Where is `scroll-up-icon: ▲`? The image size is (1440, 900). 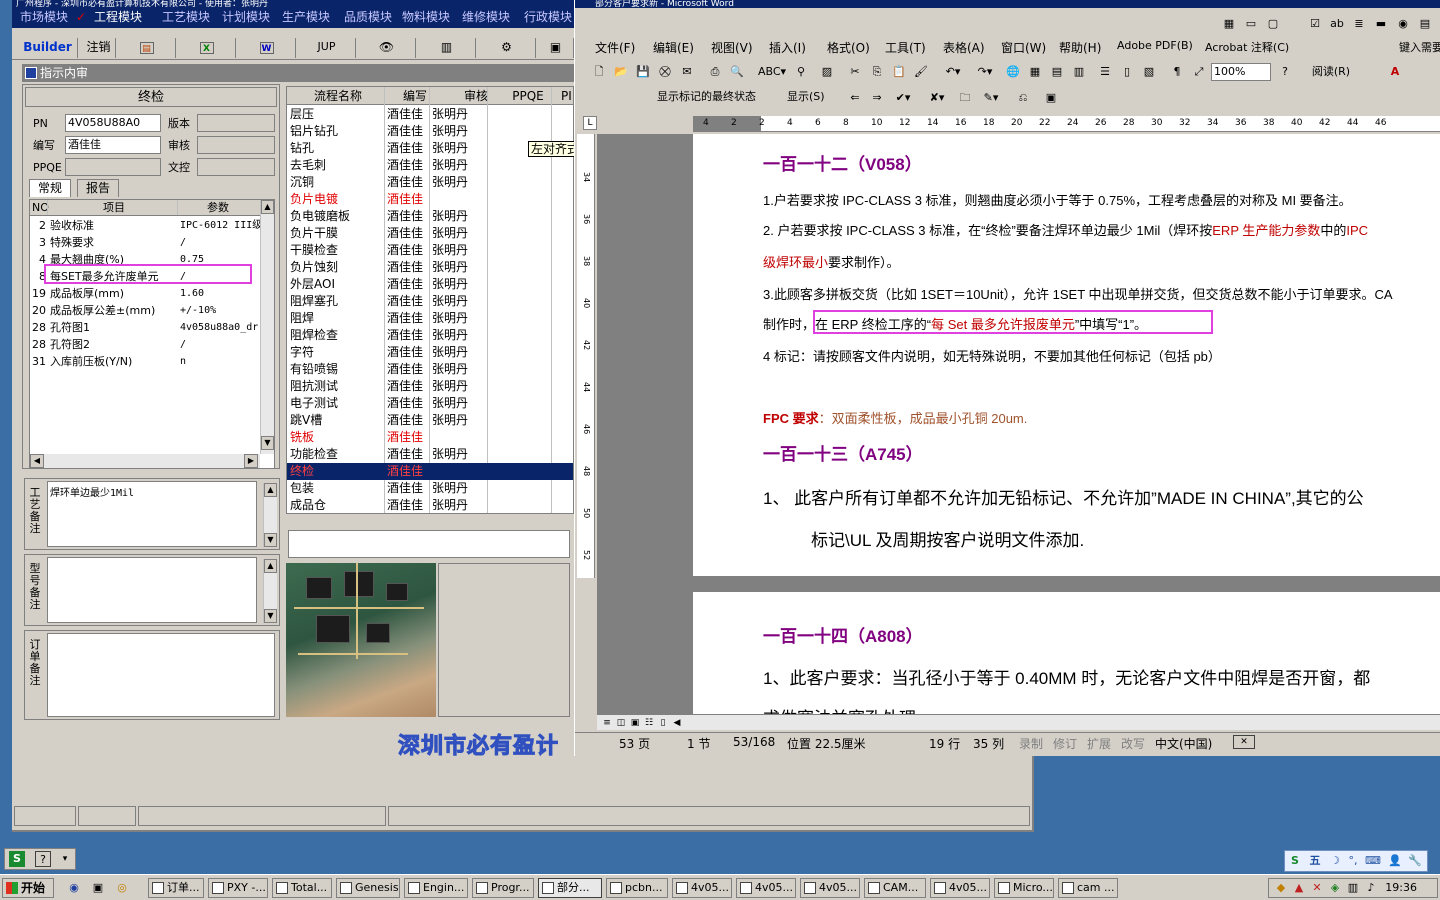
scroll-up-icon: ▲ is located at coordinates (267, 207).